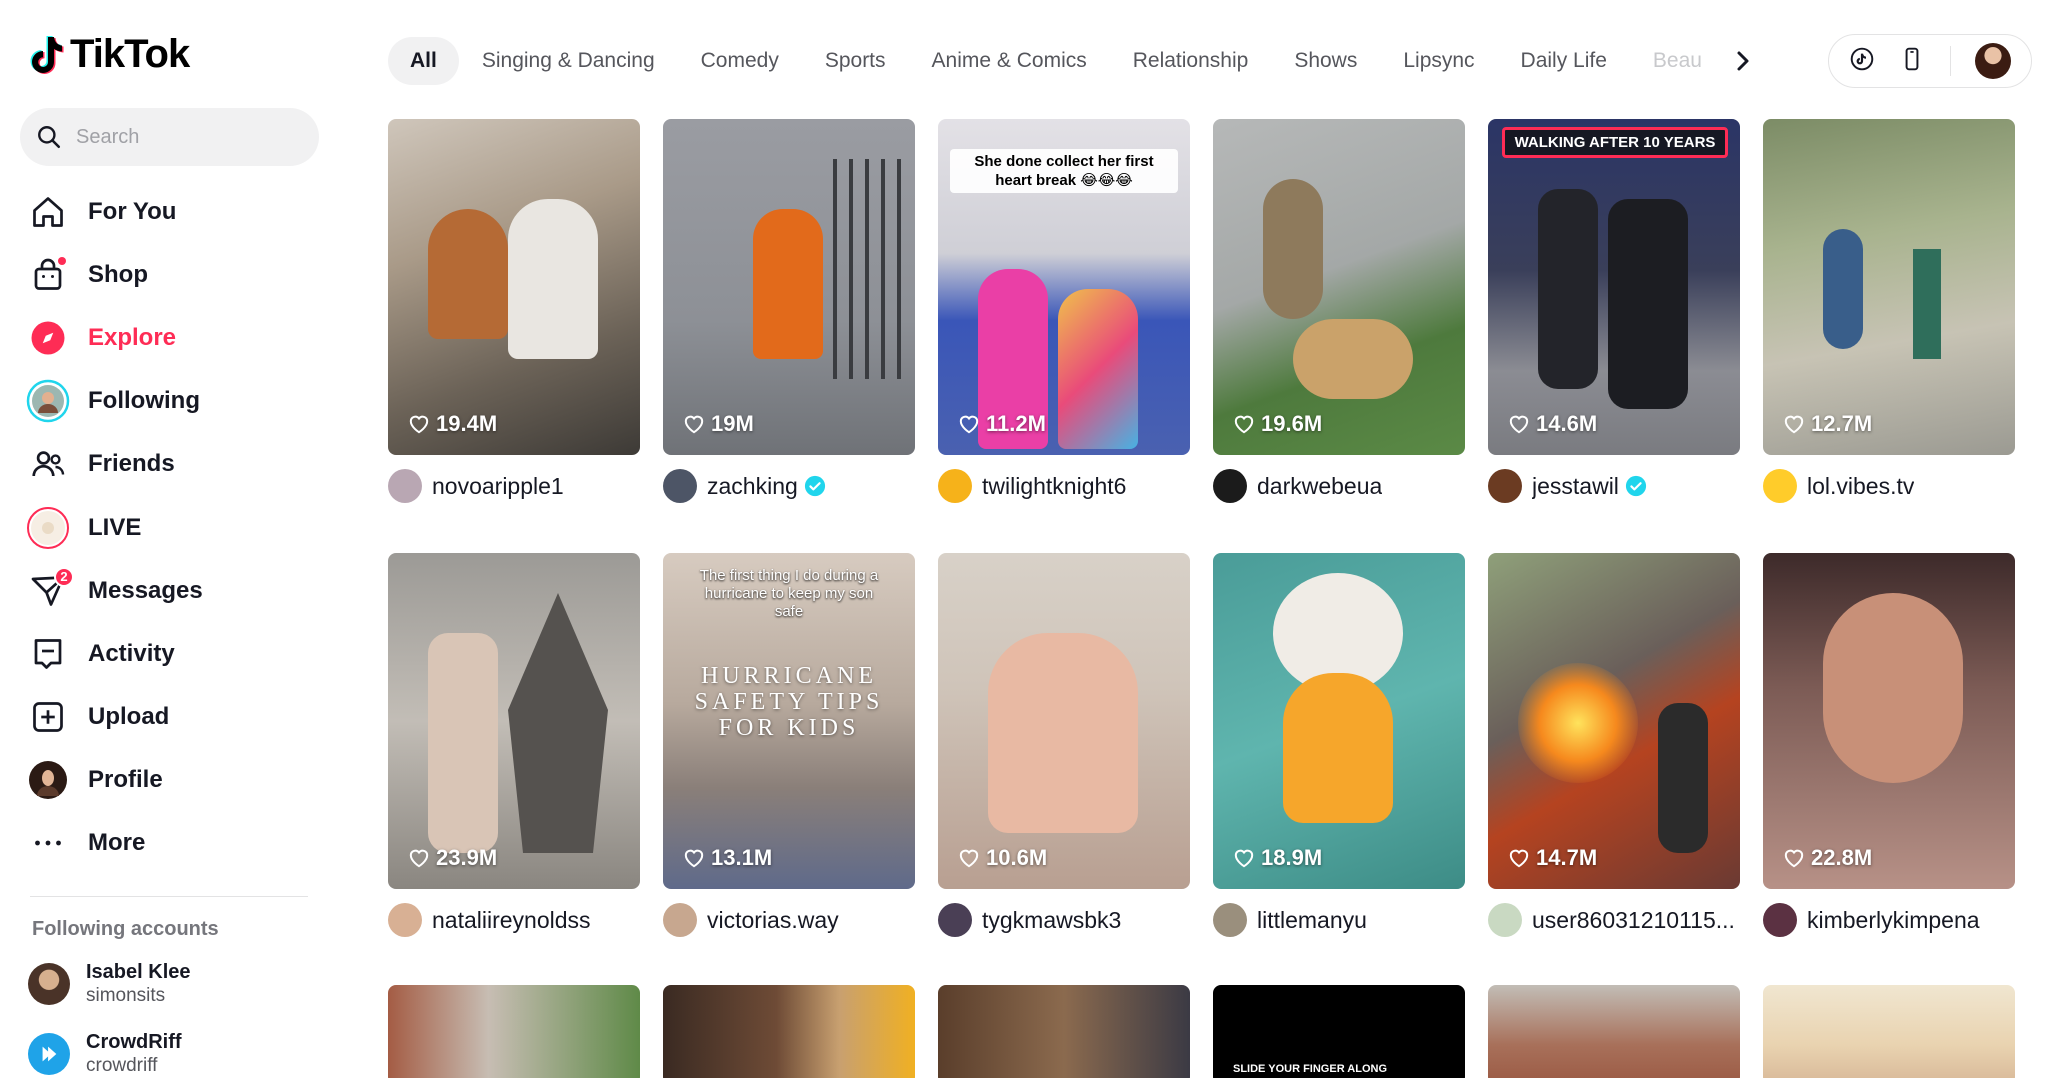 This screenshot has height=1078, width=2048. I want to click on video-card: 12.7M lol.vibes.tv, so click(1889, 311).